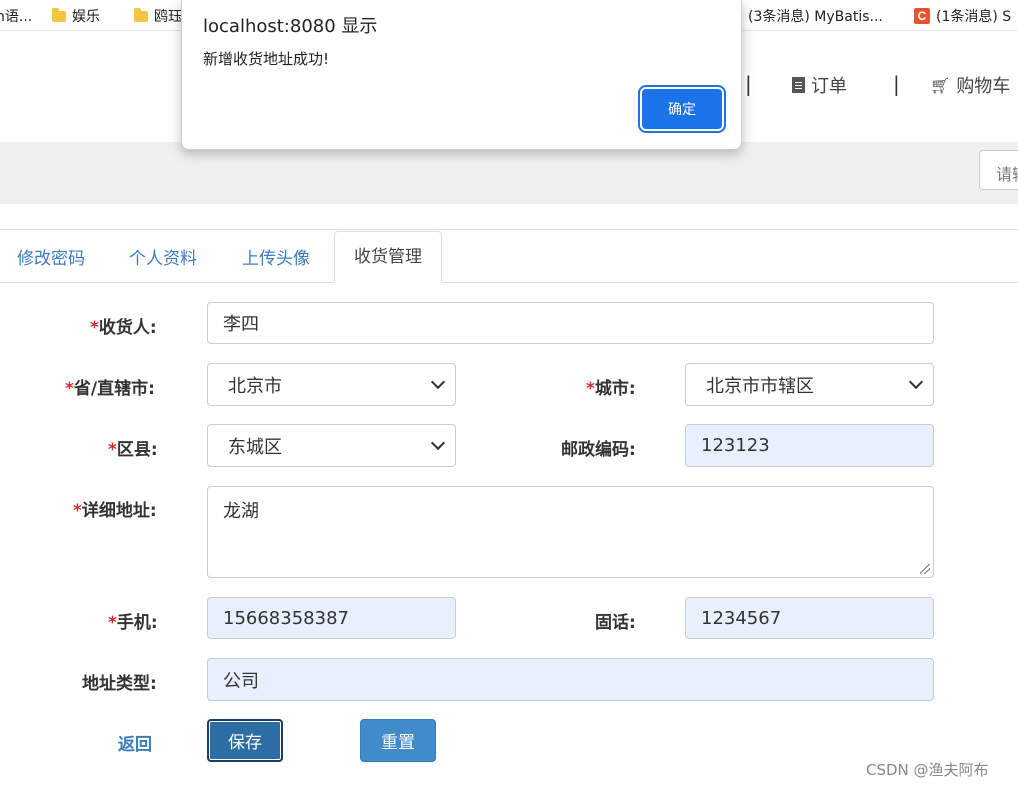 This screenshot has width=1018, height=786. Describe the element at coordinates (119, 684) in the screenshot. I see `address-type-label: 地址类型:` at that location.